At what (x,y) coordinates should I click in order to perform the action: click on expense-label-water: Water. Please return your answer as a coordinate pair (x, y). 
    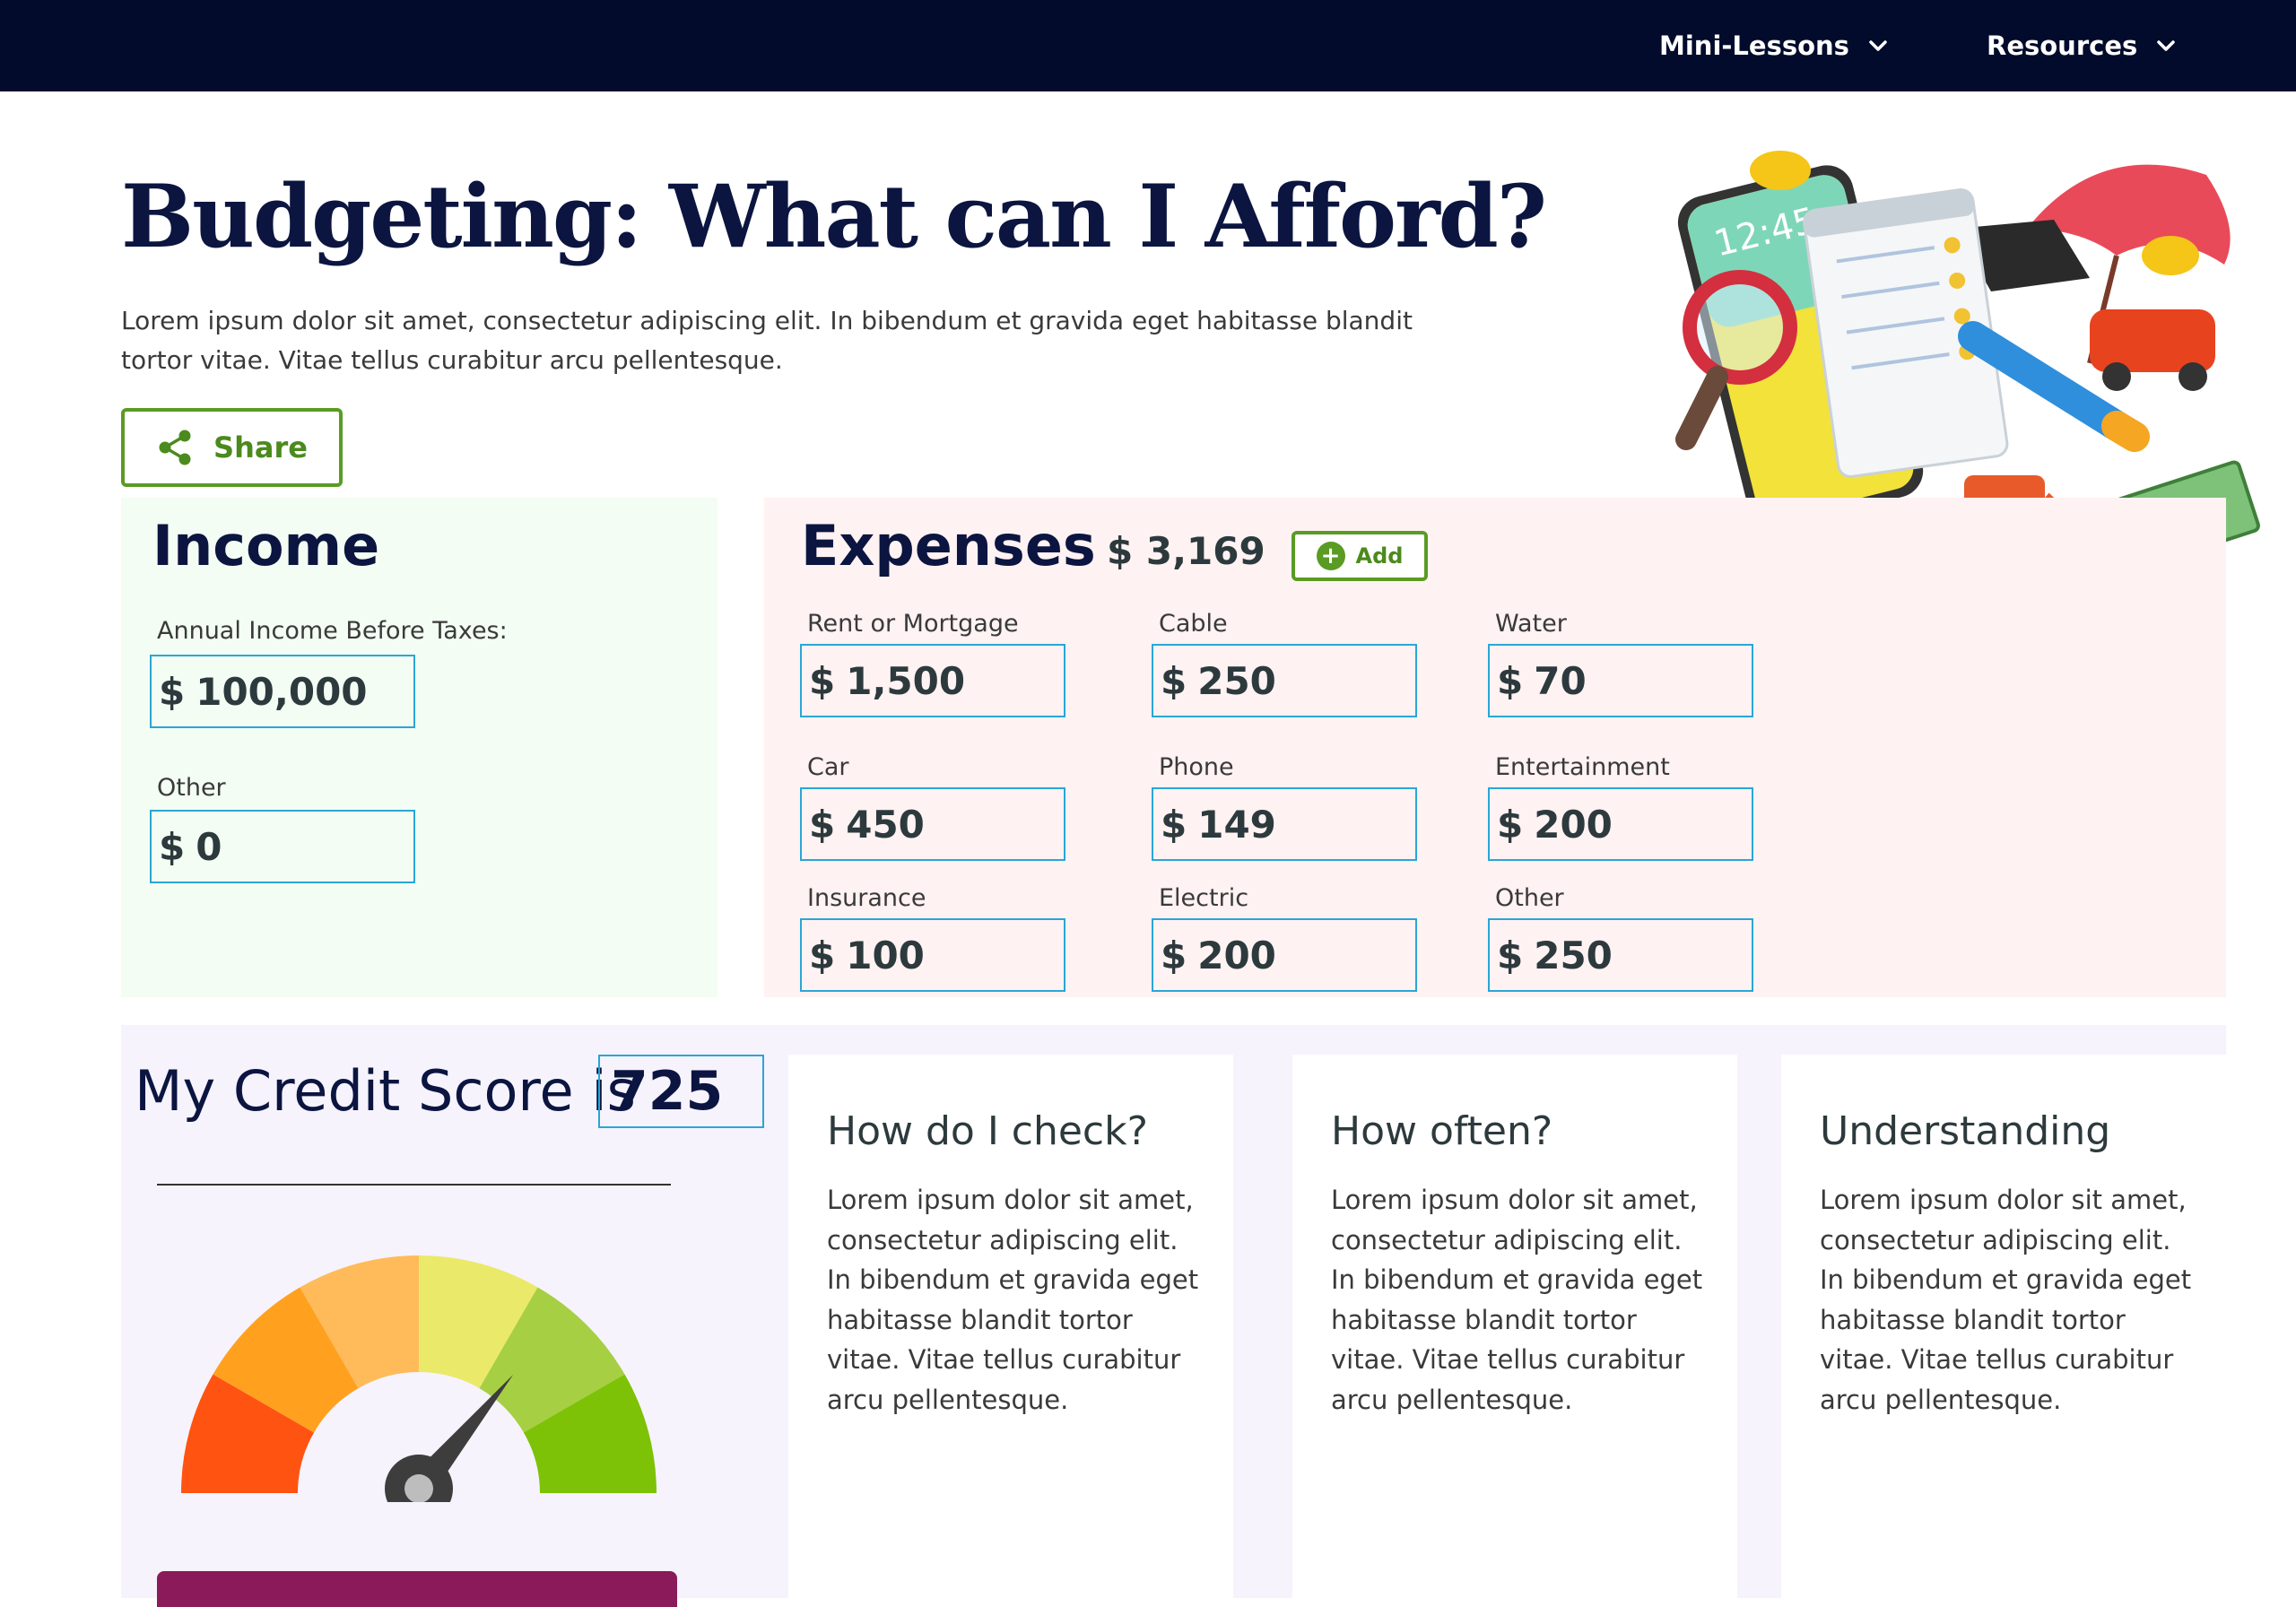
    Looking at the image, I should click on (1531, 624).